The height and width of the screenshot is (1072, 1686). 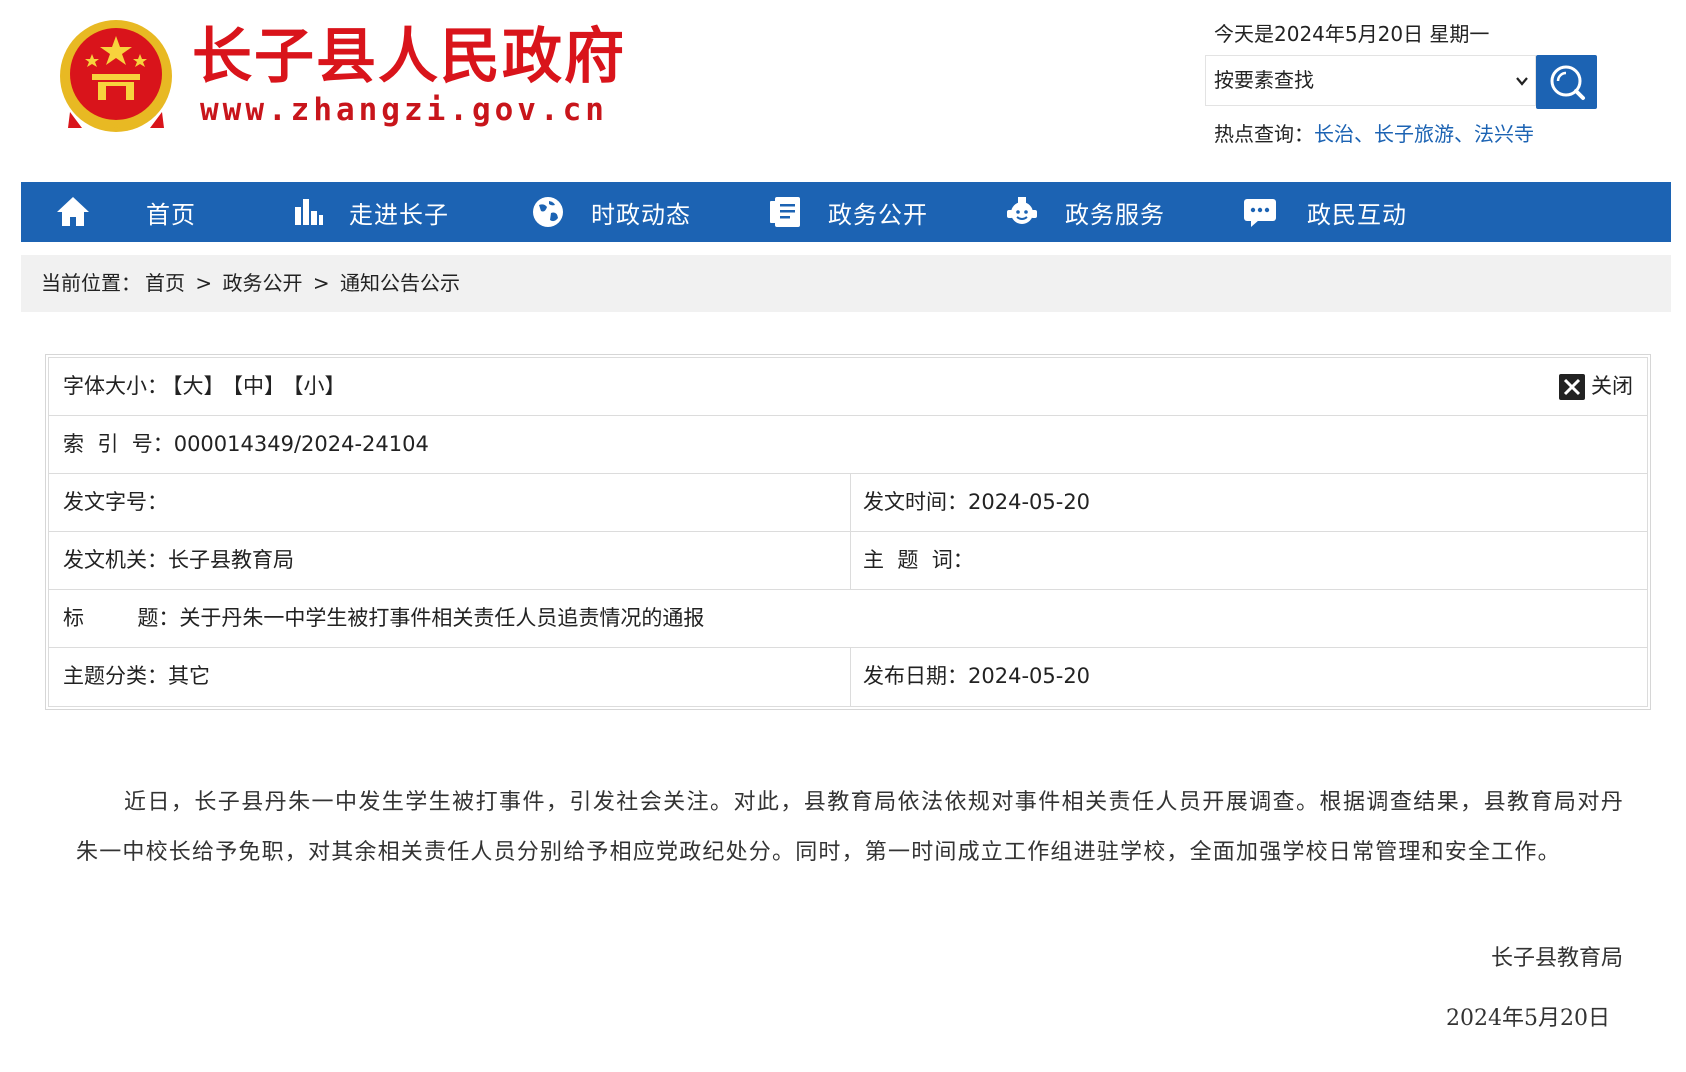 What do you see at coordinates (121, 618) in the screenshot?
I see `title-label: 标 题：` at bounding box center [121, 618].